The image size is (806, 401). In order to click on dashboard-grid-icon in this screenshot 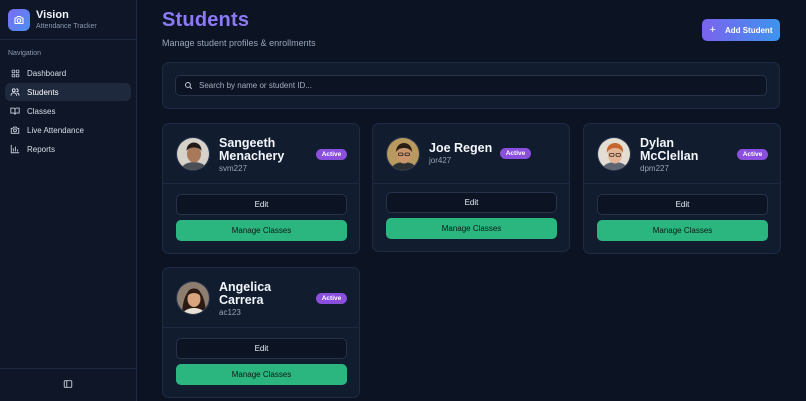, I will do `click(15, 73)`.